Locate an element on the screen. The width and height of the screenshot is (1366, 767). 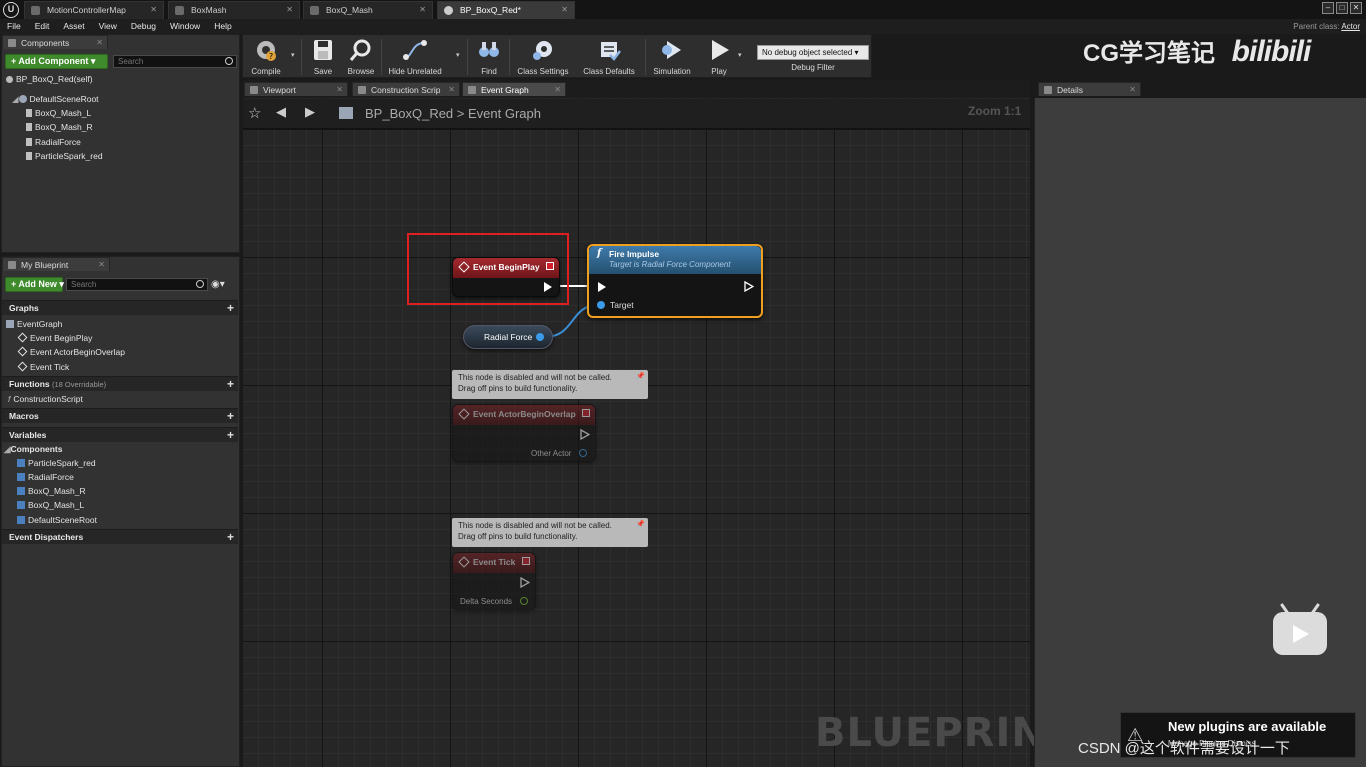
add-function-icon: + is located at coordinates (230, 384).